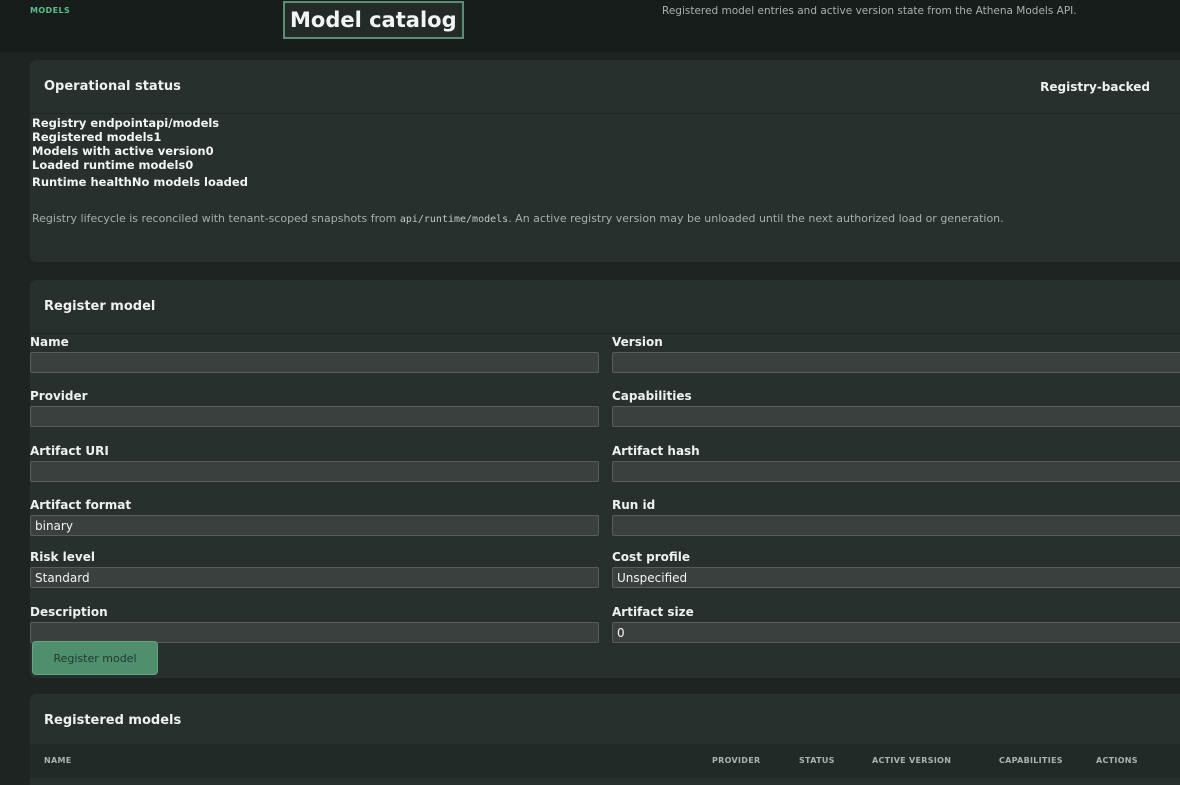  What do you see at coordinates (113, 165) in the screenshot?
I see `status-loaded-runtime-models: Loaded runtime models0` at bounding box center [113, 165].